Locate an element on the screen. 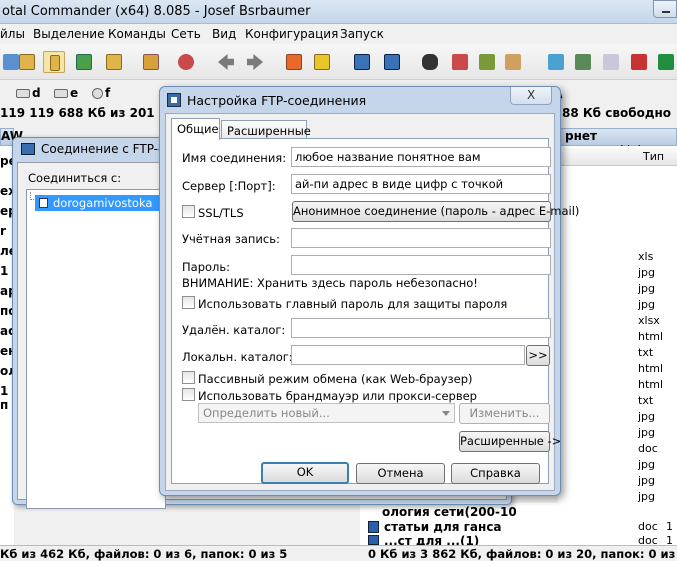 The image size is (677, 561). ssl-label: SSL/TLS is located at coordinates (221, 213).